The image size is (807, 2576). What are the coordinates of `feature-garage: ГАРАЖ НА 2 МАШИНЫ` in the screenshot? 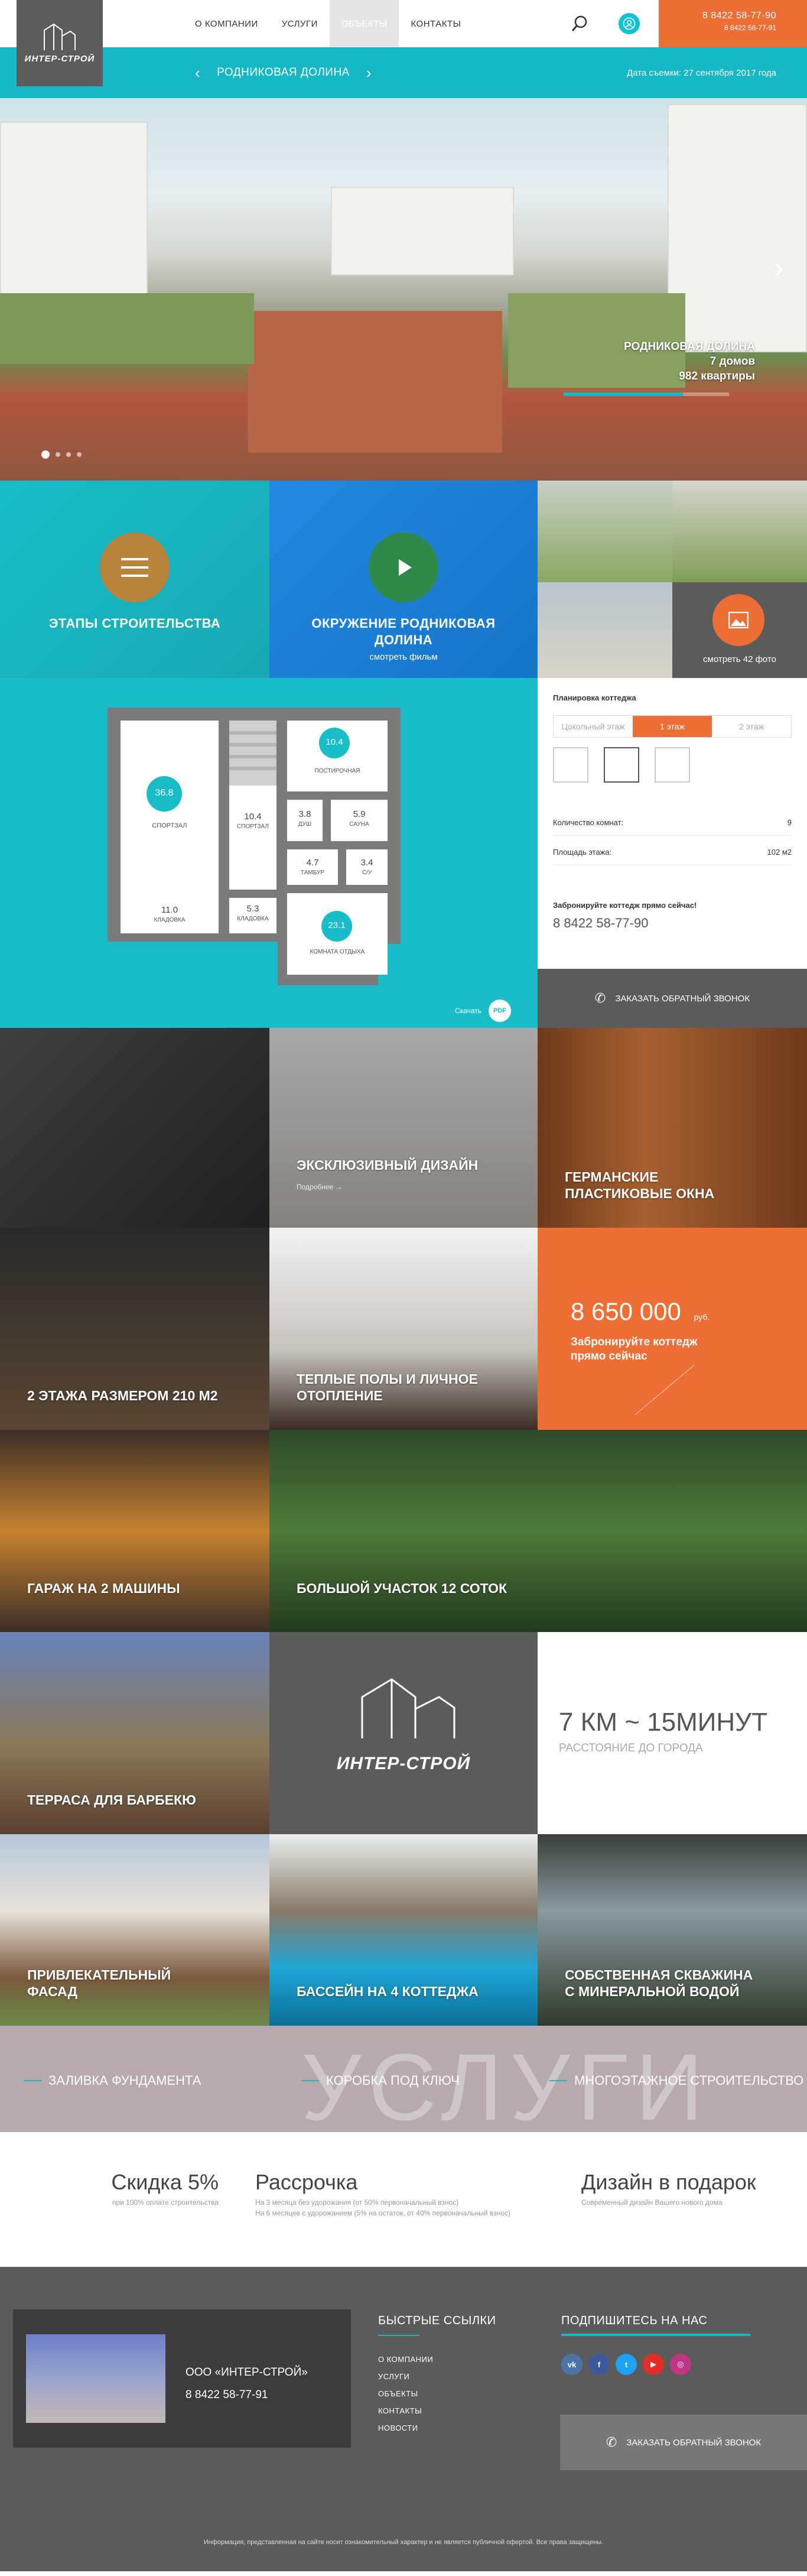 It's located at (134, 1531).